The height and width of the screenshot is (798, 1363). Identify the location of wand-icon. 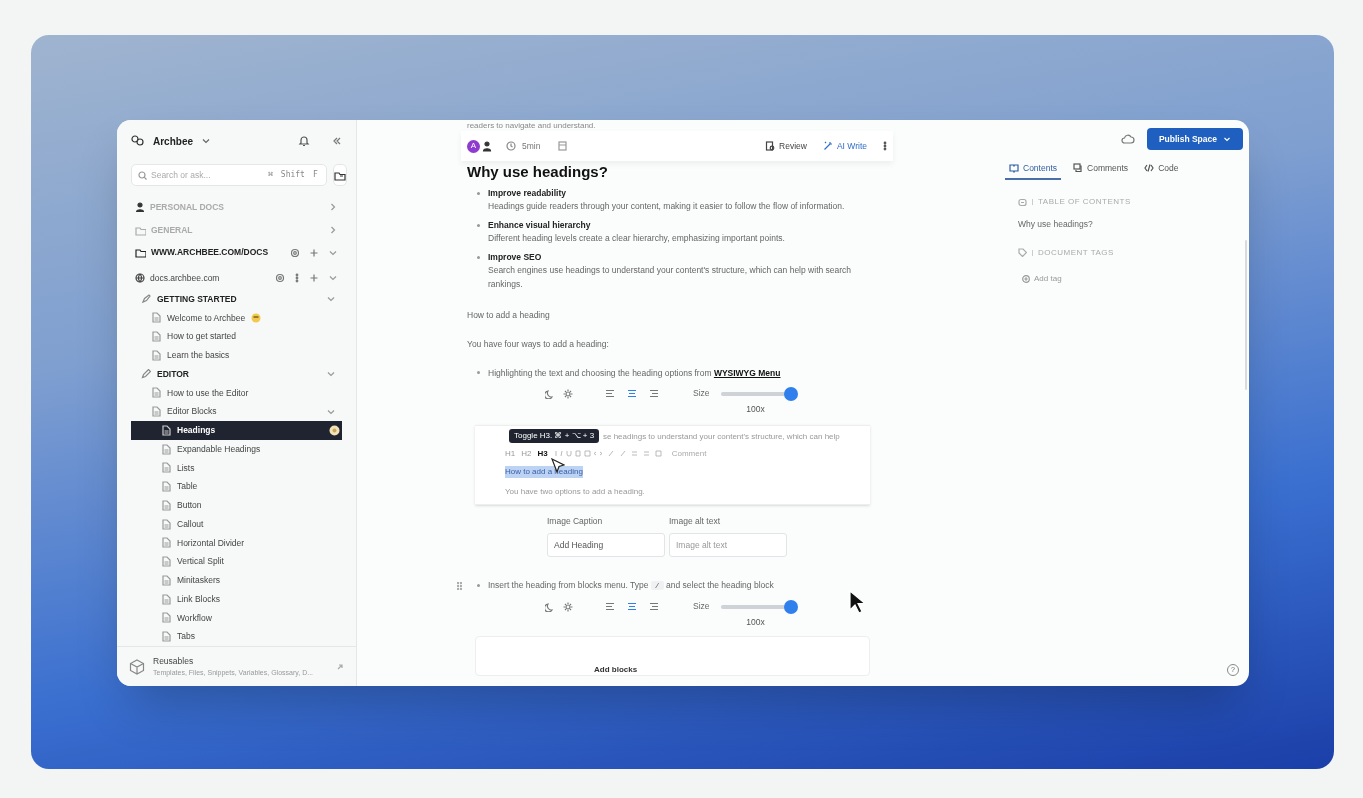
(827, 146).